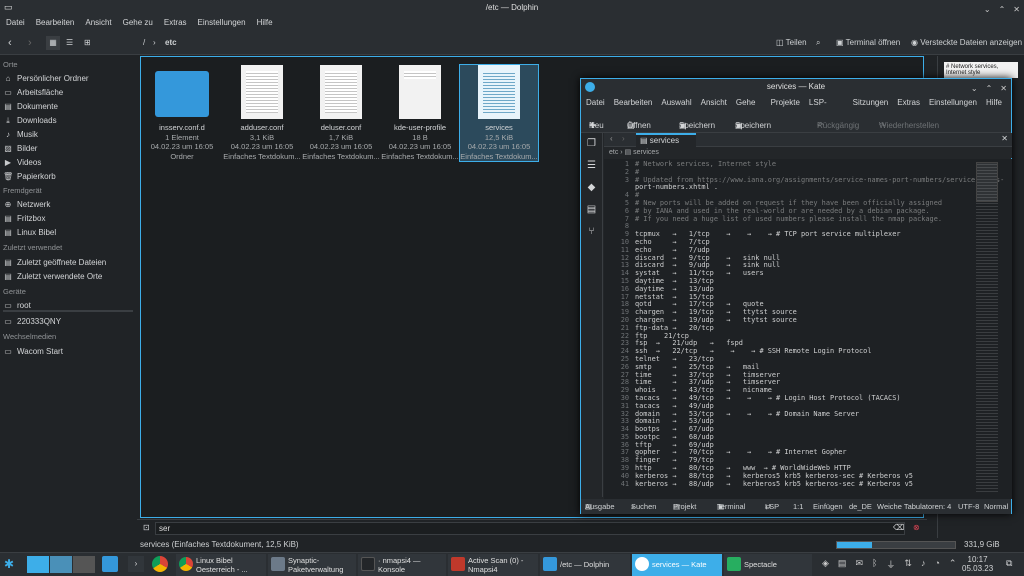  I want to click on place-pictures: ▨ Bilder, so click(68, 148).